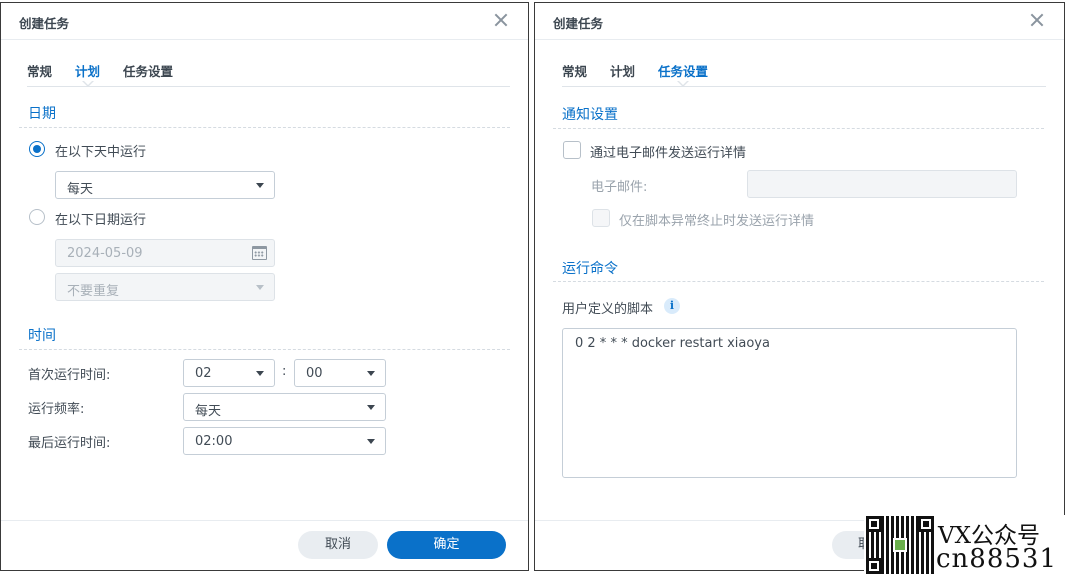 This screenshot has width=1066, height=575. I want to click on tab-task-settings-label: 任务设置, so click(683, 71).